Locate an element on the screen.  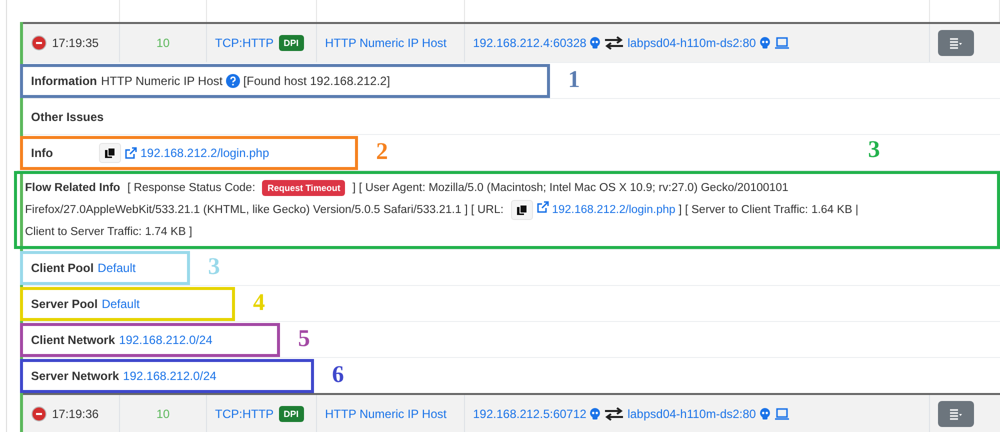
detail-label: Flow Related Info is located at coordinates (72, 188).